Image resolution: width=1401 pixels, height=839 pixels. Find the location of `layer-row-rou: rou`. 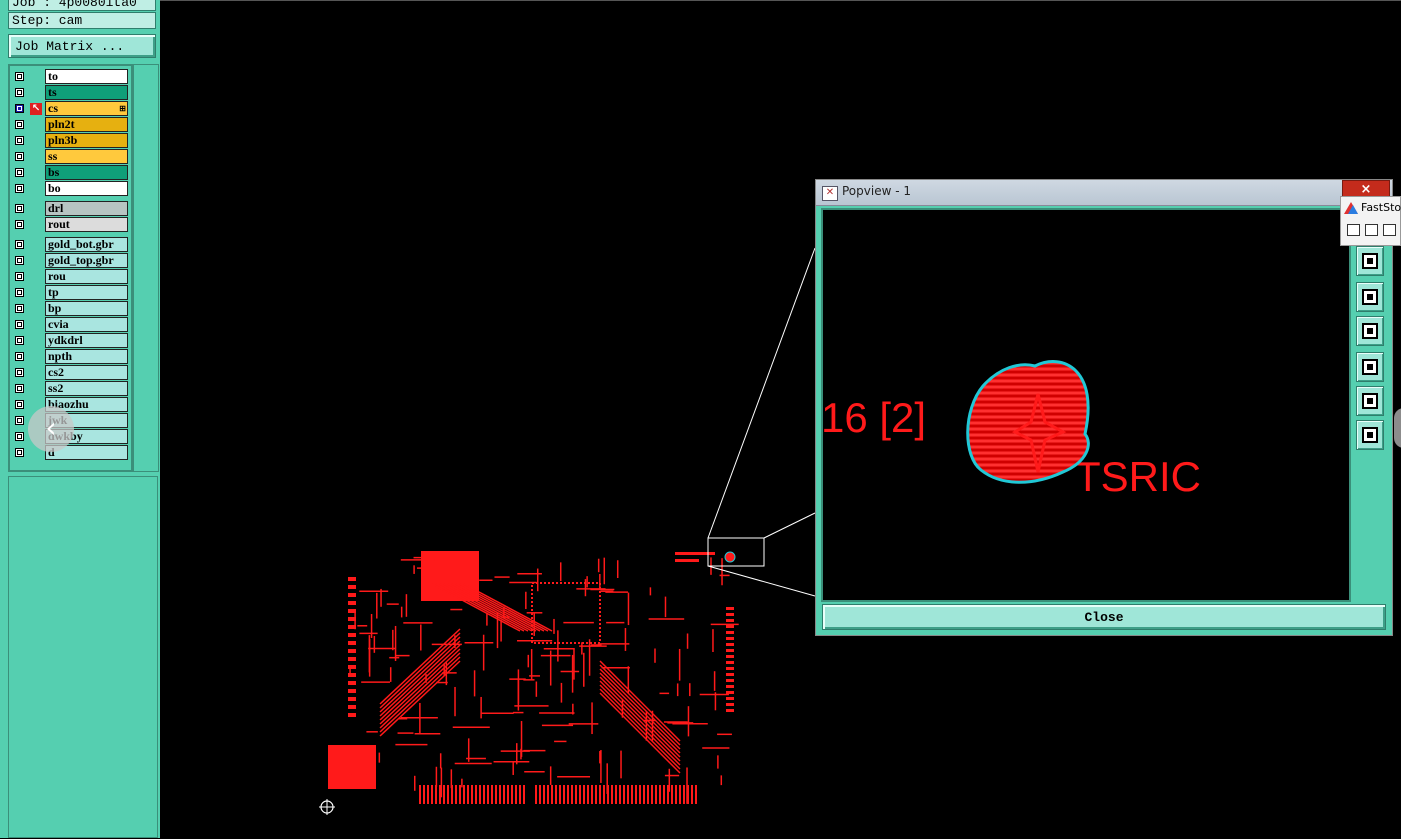

layer-row-rou: rou is located at coordinates (69, 277).